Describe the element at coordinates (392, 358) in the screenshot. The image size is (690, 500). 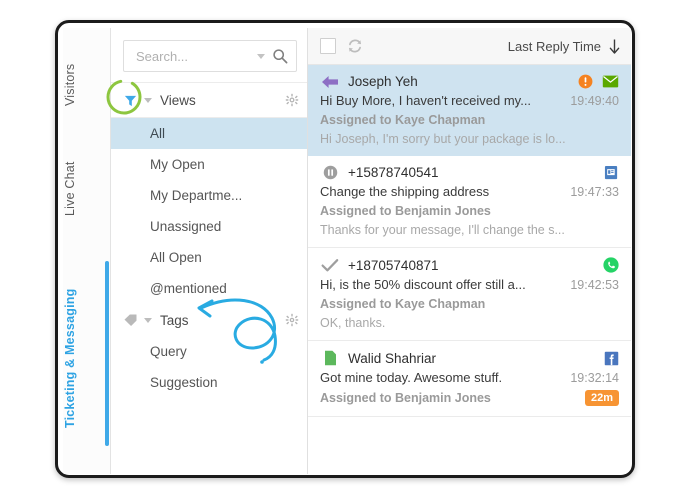
I see `conversation-name: Walid Shahriar` at that location.